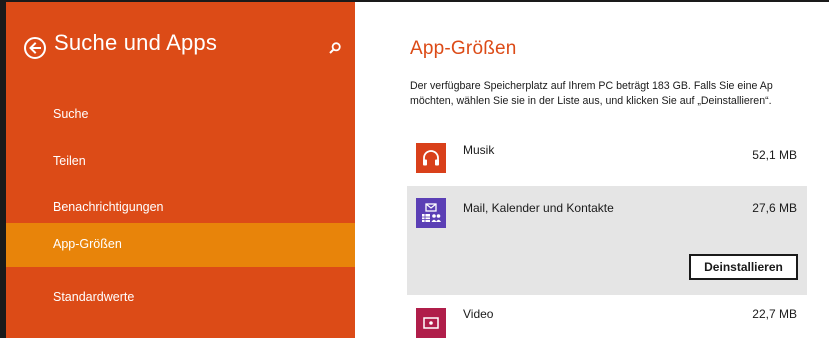  I want to click on app-size: 52,1 MB, so click(774, 155).